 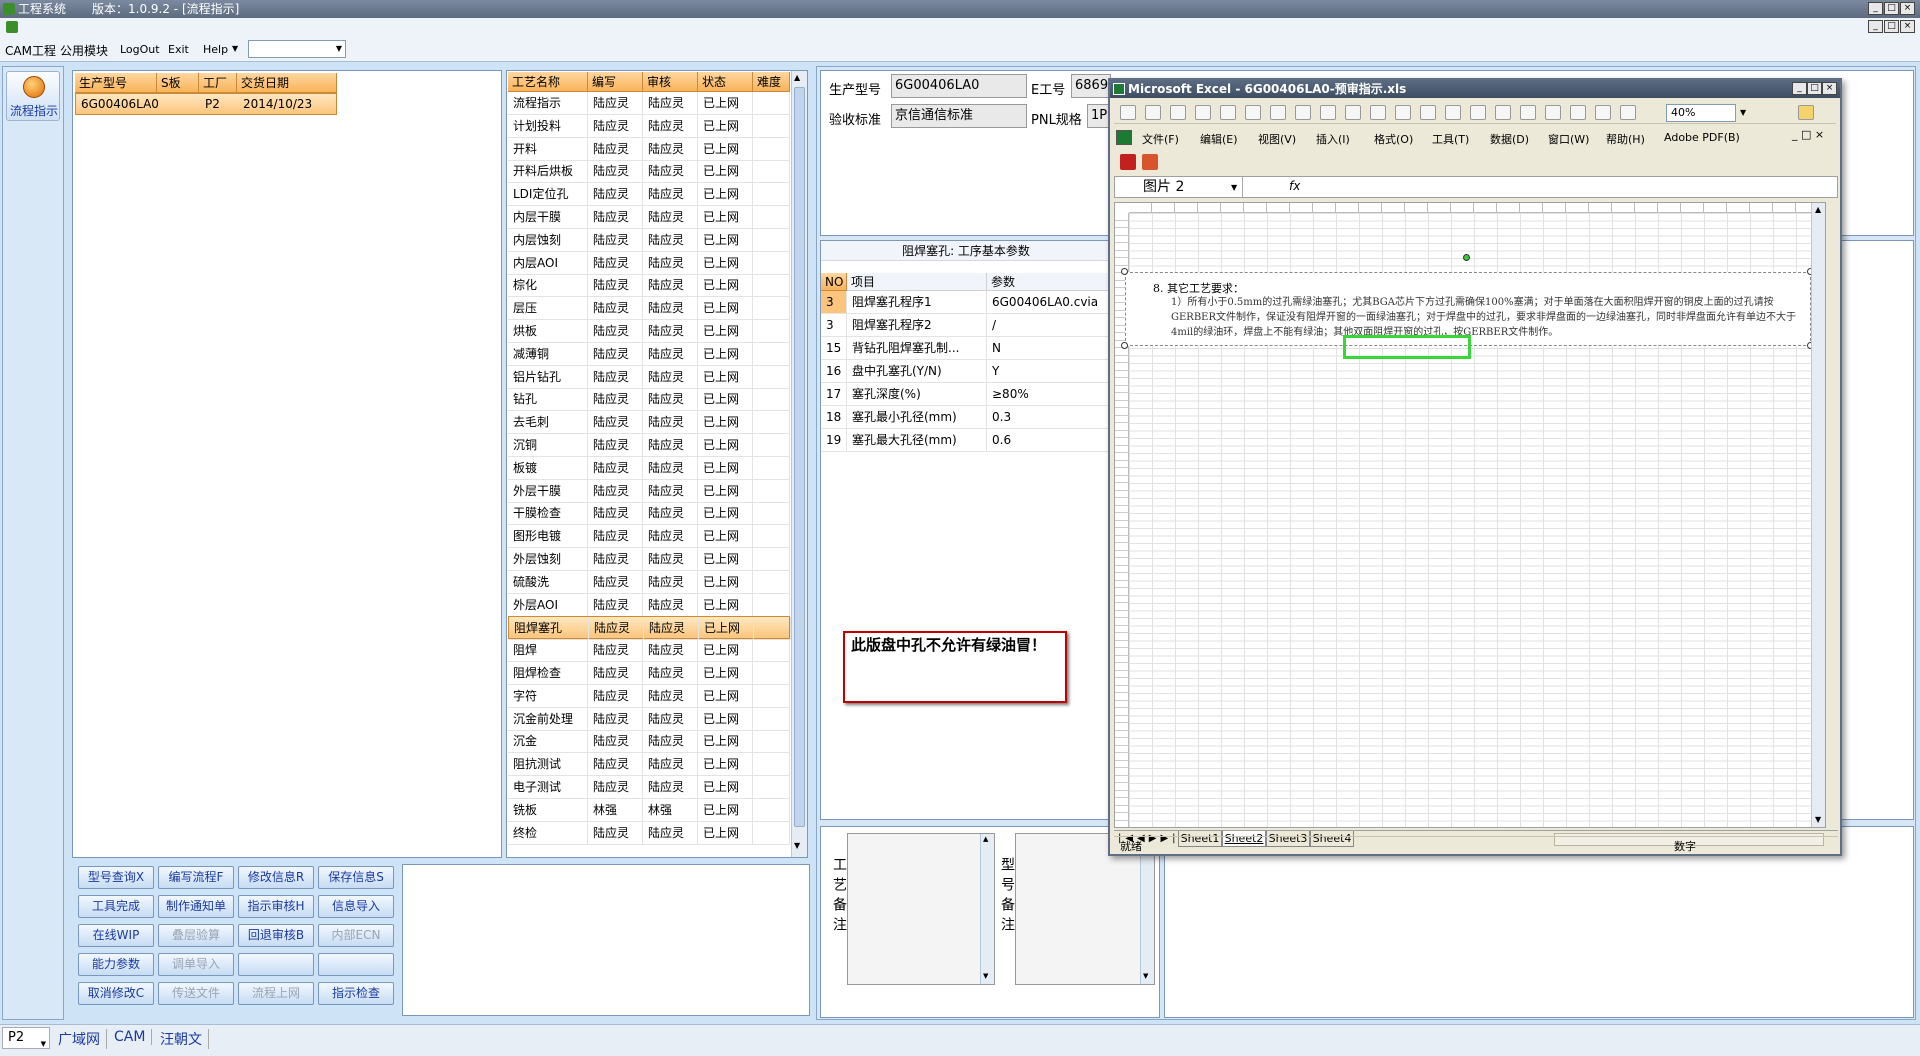 I want to click on process-row: 流程指示 陆应灵 陆应灵 已上网, so click(x=649, y=103).